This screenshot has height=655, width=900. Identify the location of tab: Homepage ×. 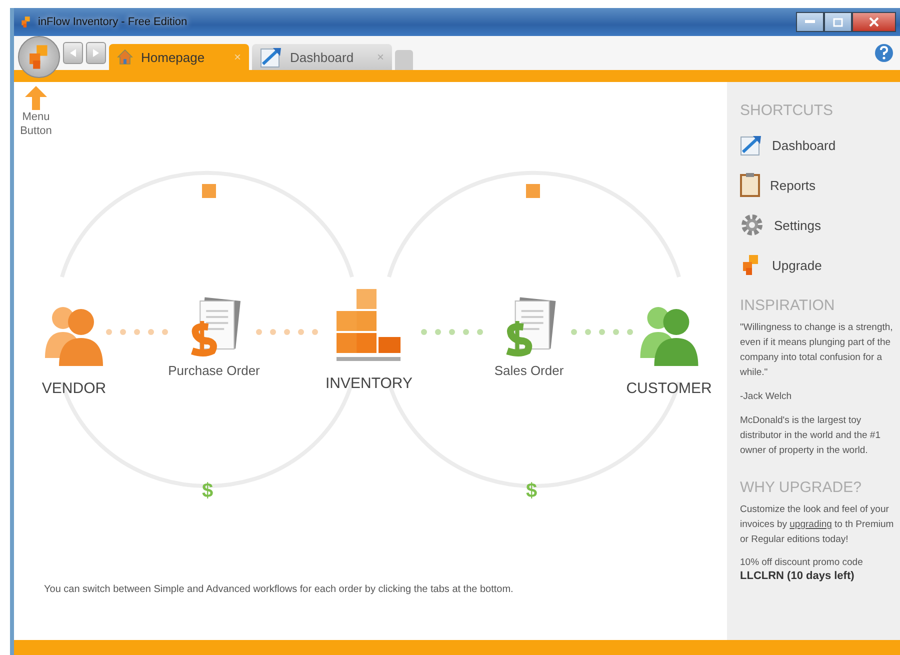
(179, 57).